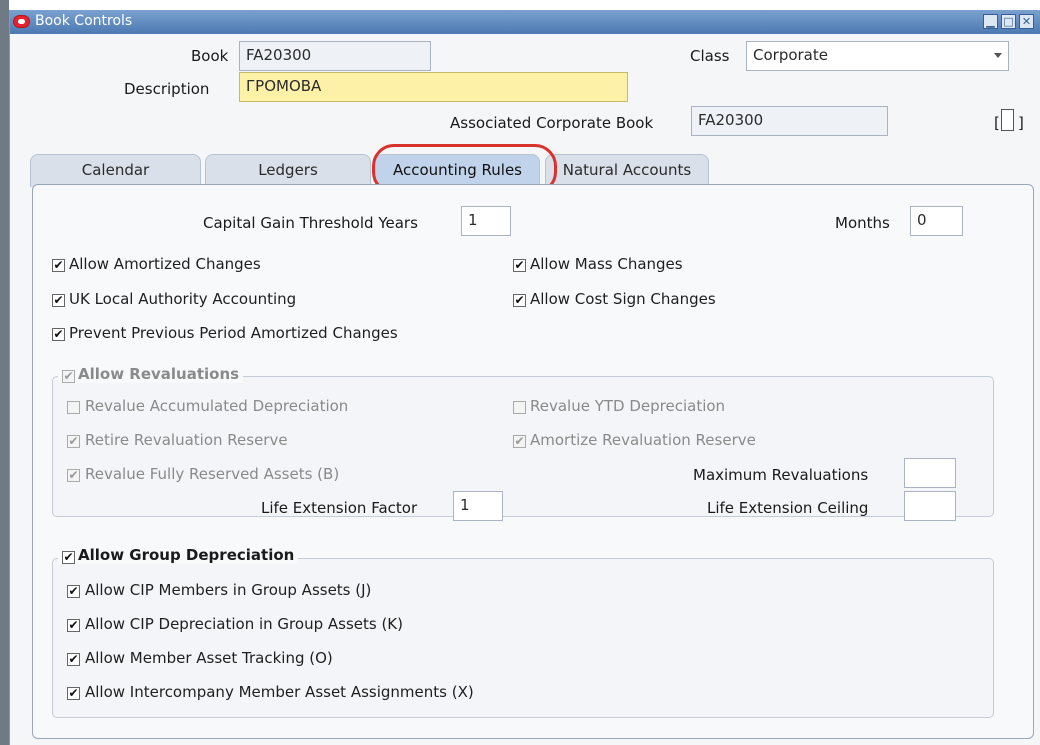 This screenshot has width=1040, height=745. I want to click on allow-cost-sign-checkbox: ✔, so click(519, 300).